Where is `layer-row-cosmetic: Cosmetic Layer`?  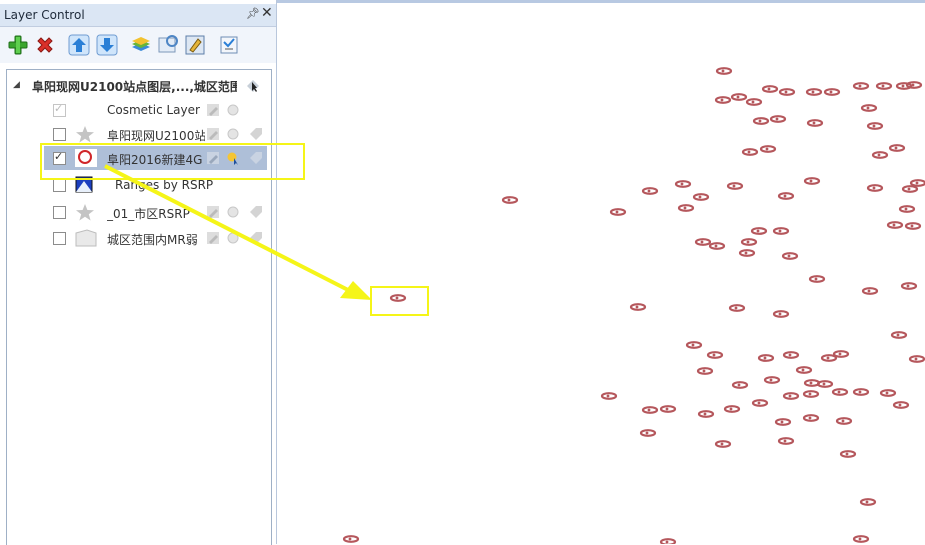 layer-row-cosmetic: Cosmetic Layer is located at coordinates (139, 111).